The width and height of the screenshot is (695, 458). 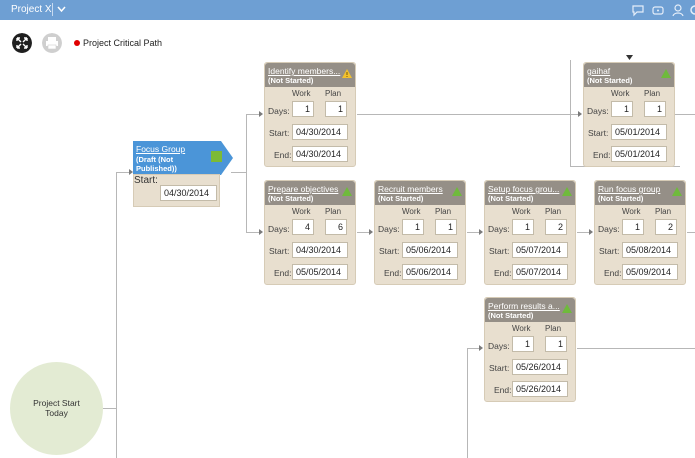 What do you see at coordinates (52, 43) in the screenshot?
I see `print-icon` at bounding box center [52, 43].